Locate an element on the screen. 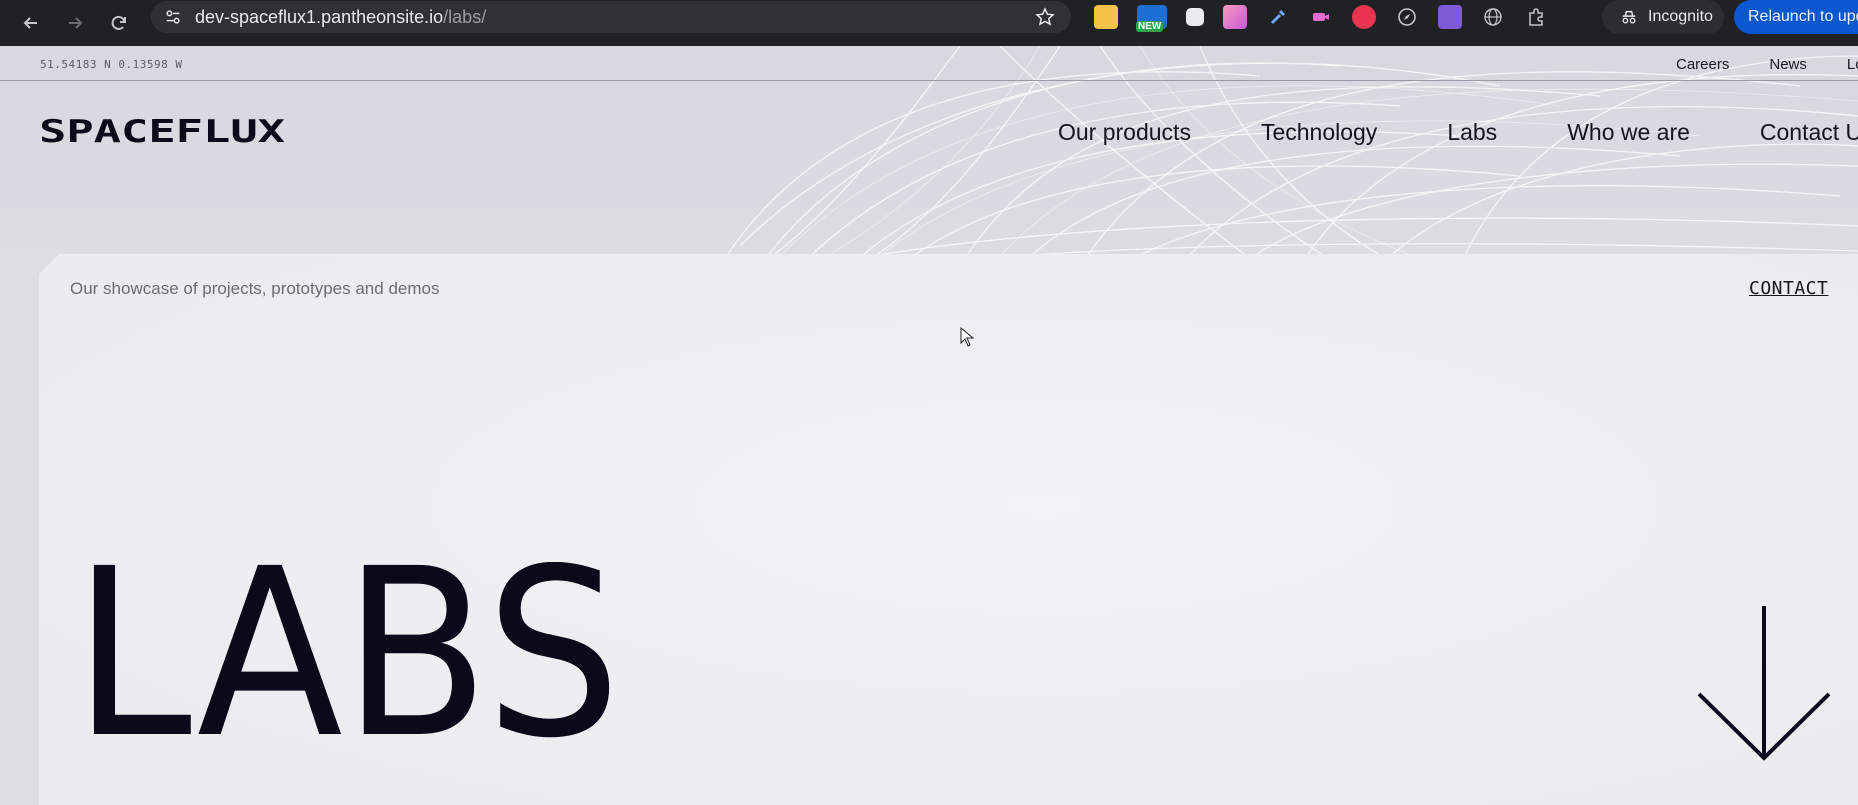 The height and width of the screenshot is (805, 1858). news-link: News is located at coordinates (1788, 64).